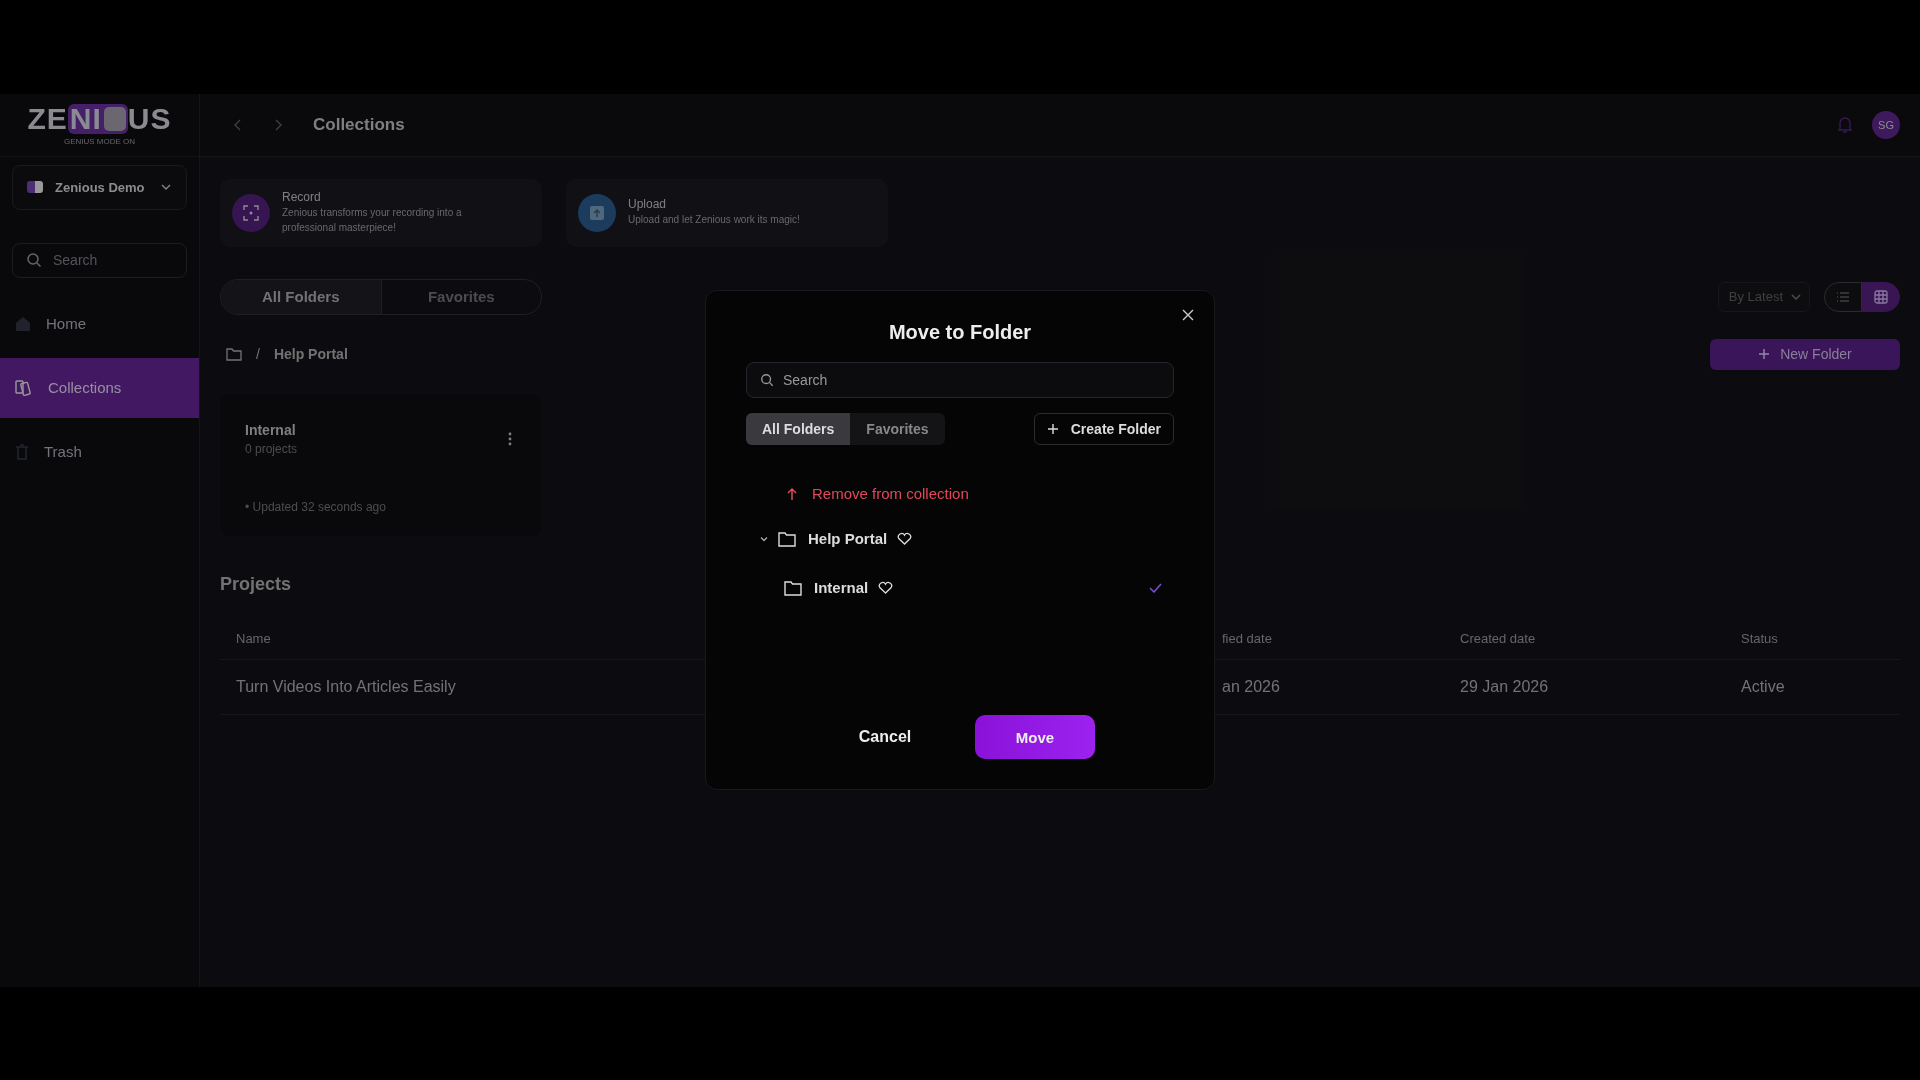 This screenshot has height=1080, width=1920. Describe the element at coordinates (316, 506) in the screenshot. I see `folder-updated: • Updated 32 seconds ago` at that location.